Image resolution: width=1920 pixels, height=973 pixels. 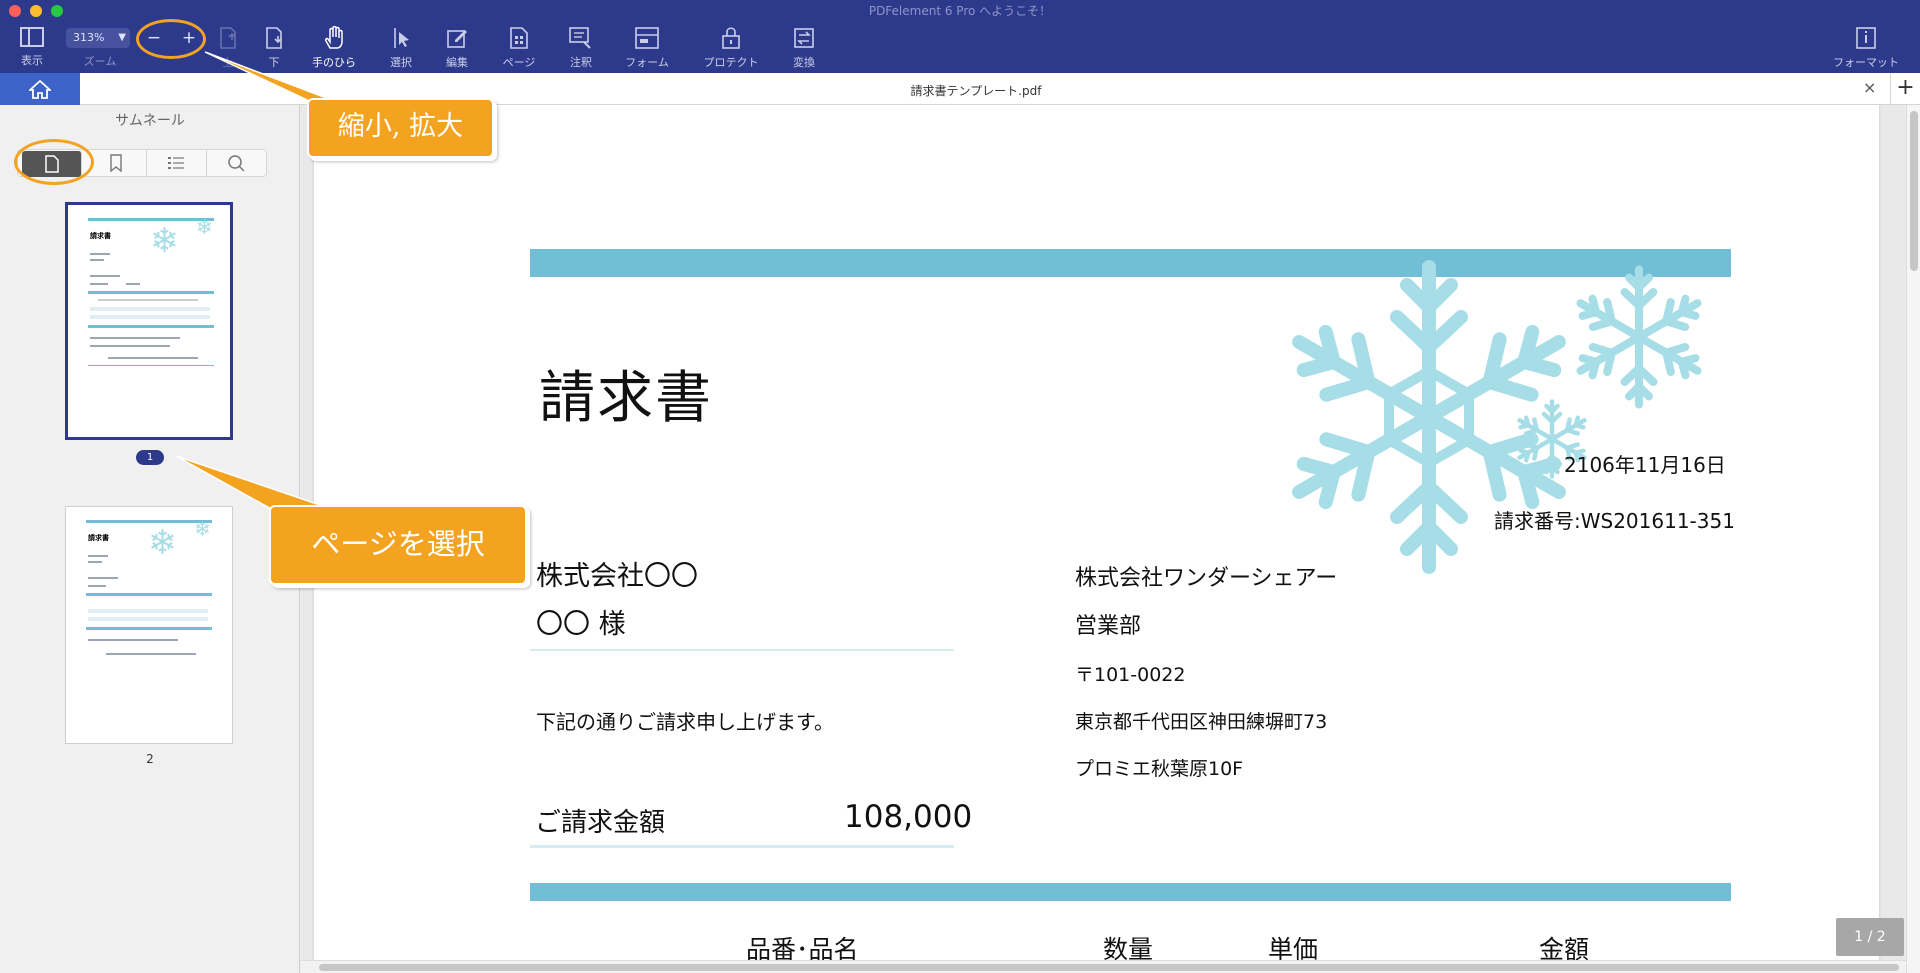 What do you see at coordinates (260, 283) in the screenshot?
I see `callout-arrows` at bounding box center [260, 283].